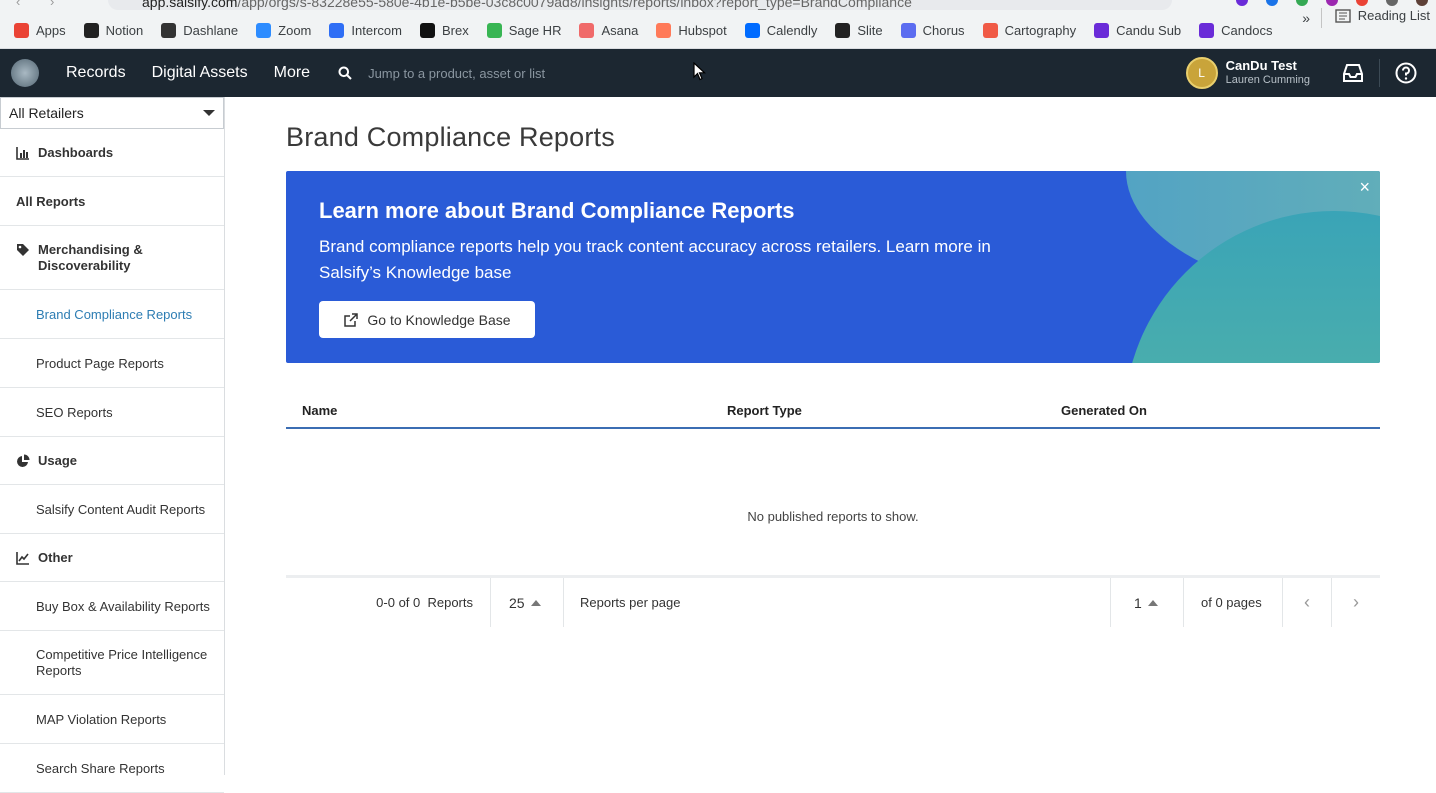 This screenshot has height=793, width=1436. I want to click on bookmark-candu-sub: Candu Sub, so click(1137, 30).